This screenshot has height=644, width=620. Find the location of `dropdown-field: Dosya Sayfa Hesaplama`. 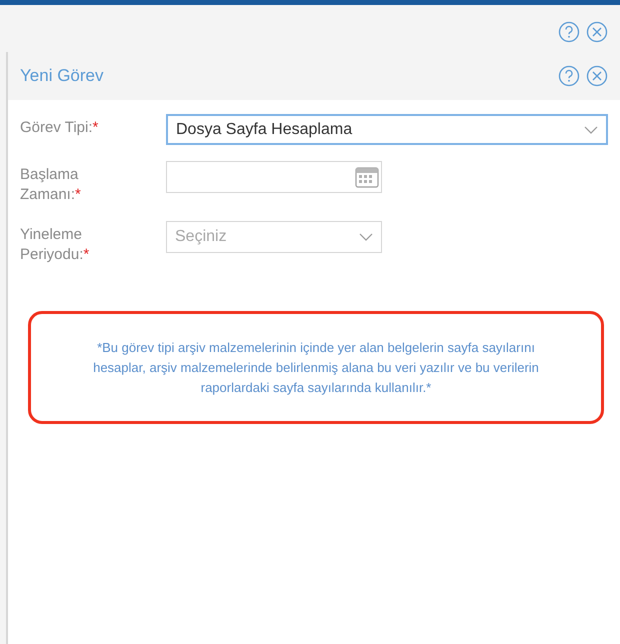

dropdown-field: Dosya Sayfa Hesaplama is located at coordinates (387, 129).